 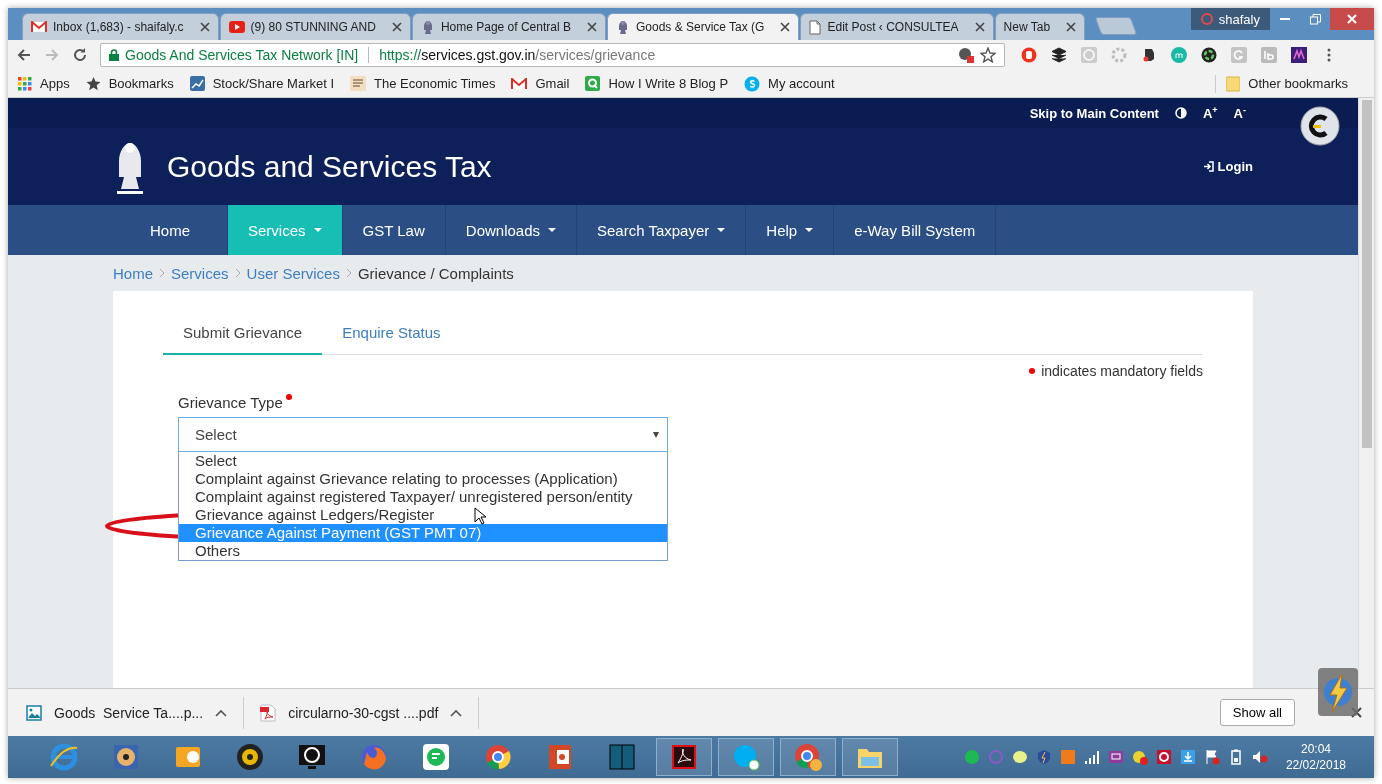 What do you see at coordinates (752, 83) in the screenshot?
I see `skype-icon` at bounding box center [752, 83].